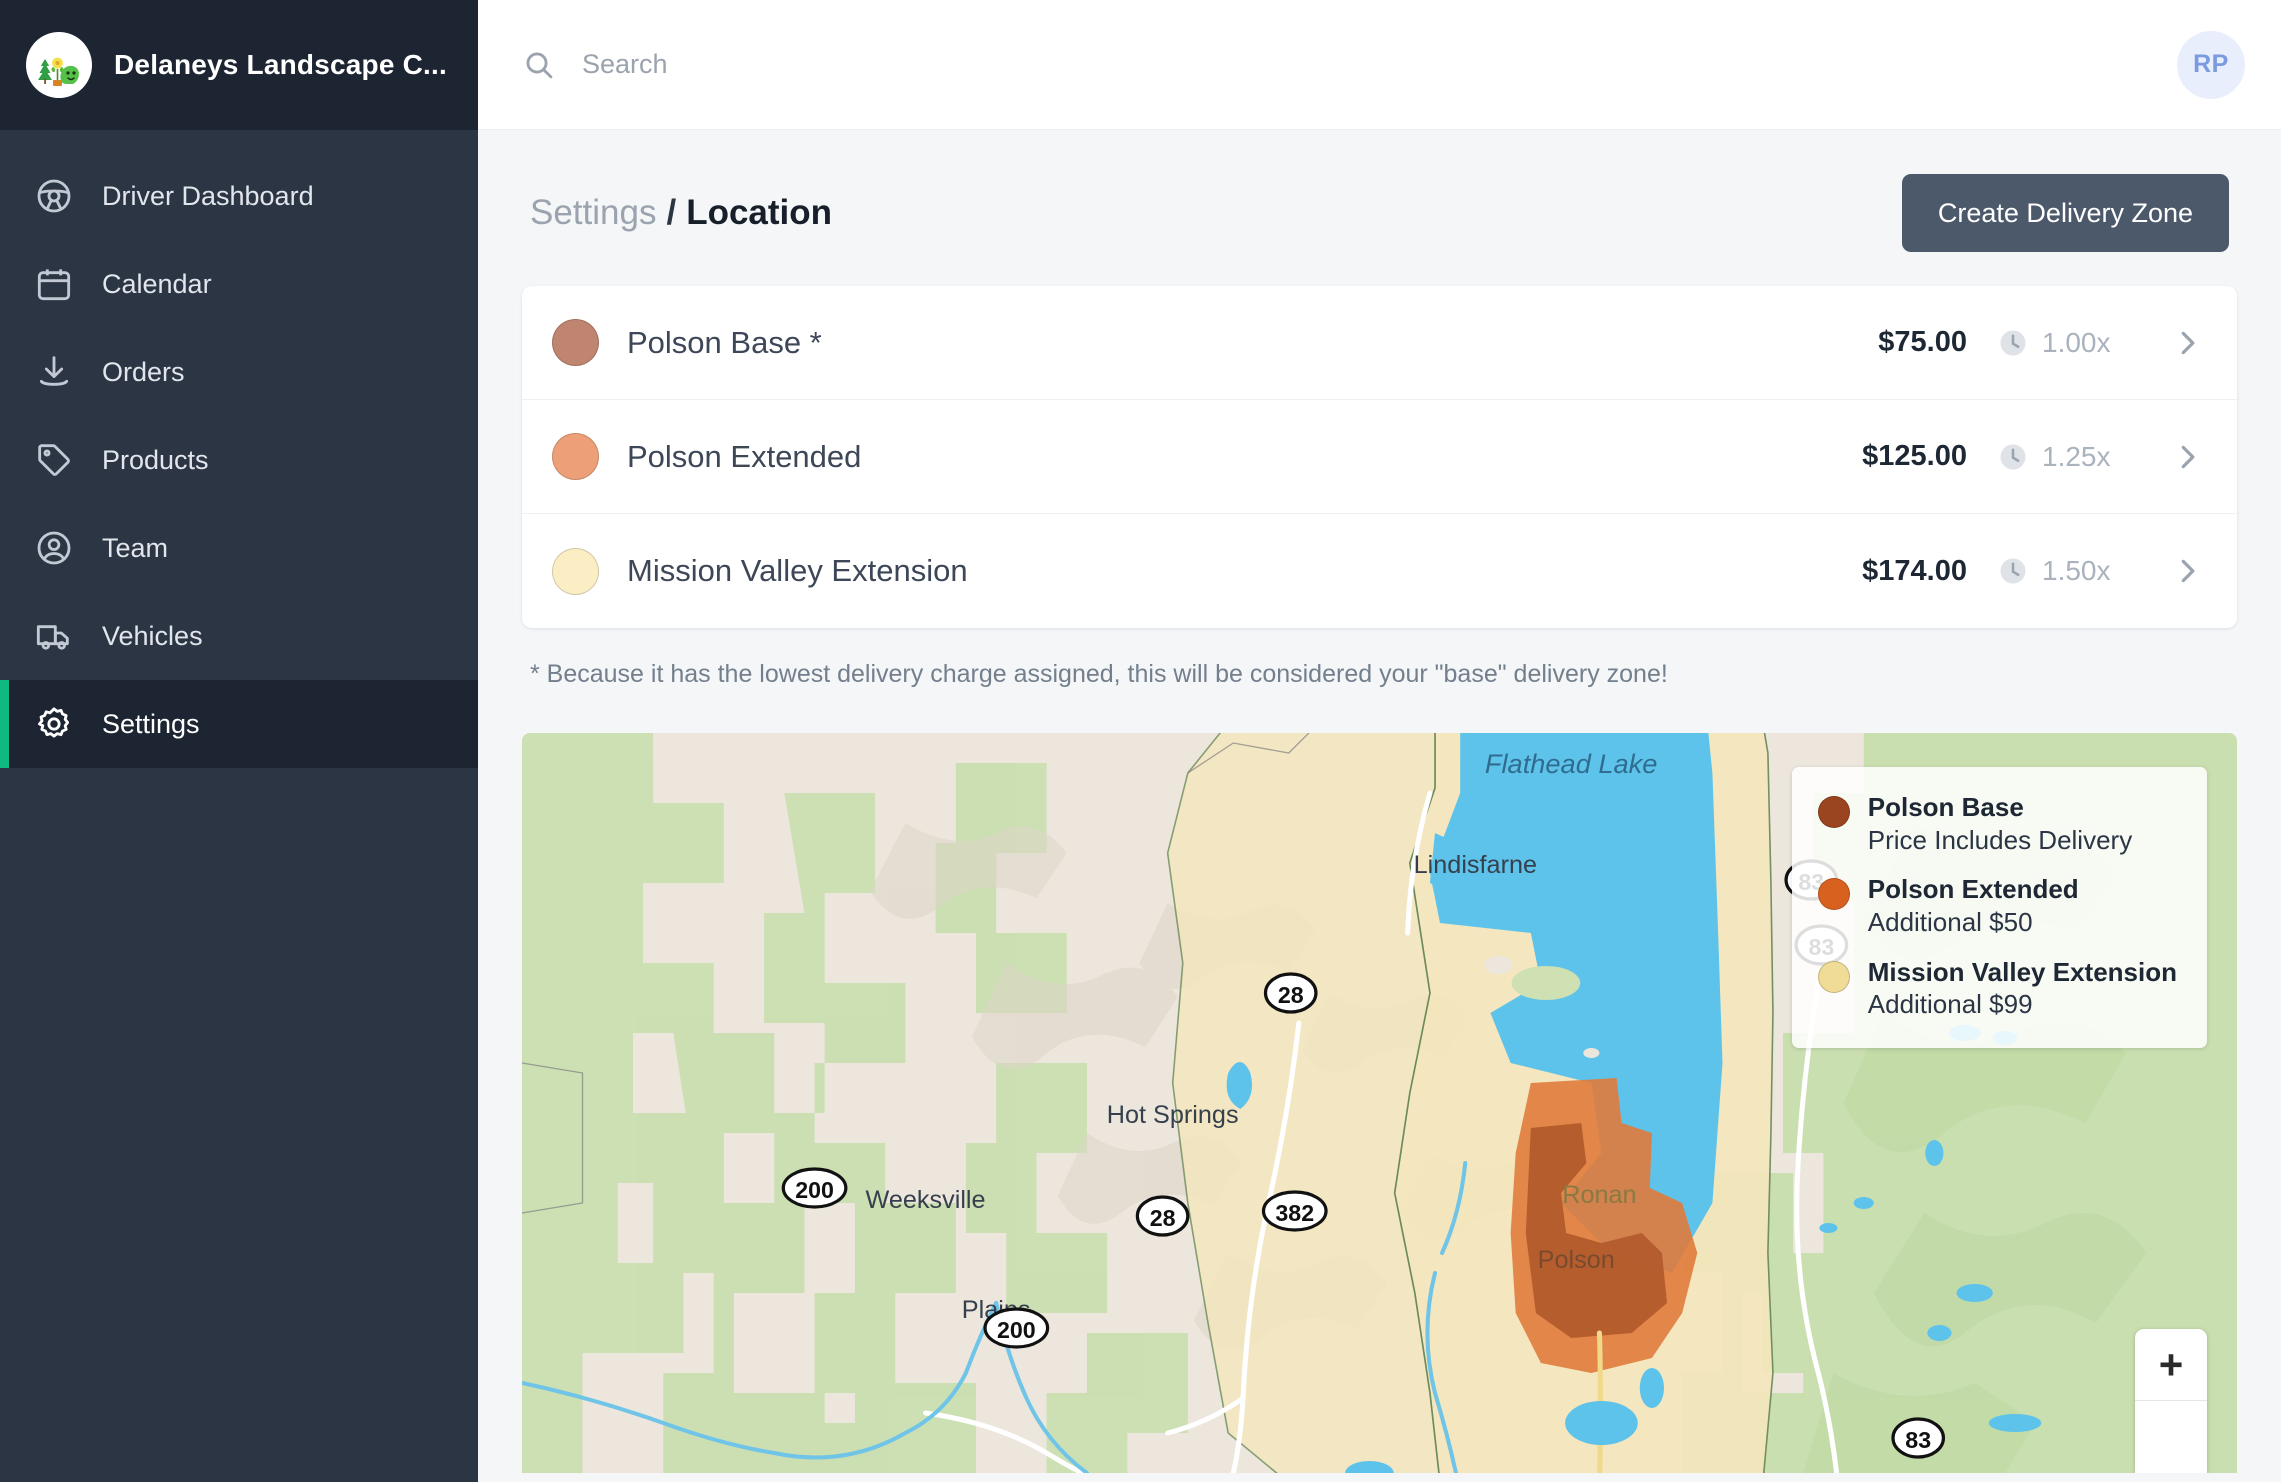  I want to click on map-label-lindisfarne: Lindisfarne, so click(1475, 865).